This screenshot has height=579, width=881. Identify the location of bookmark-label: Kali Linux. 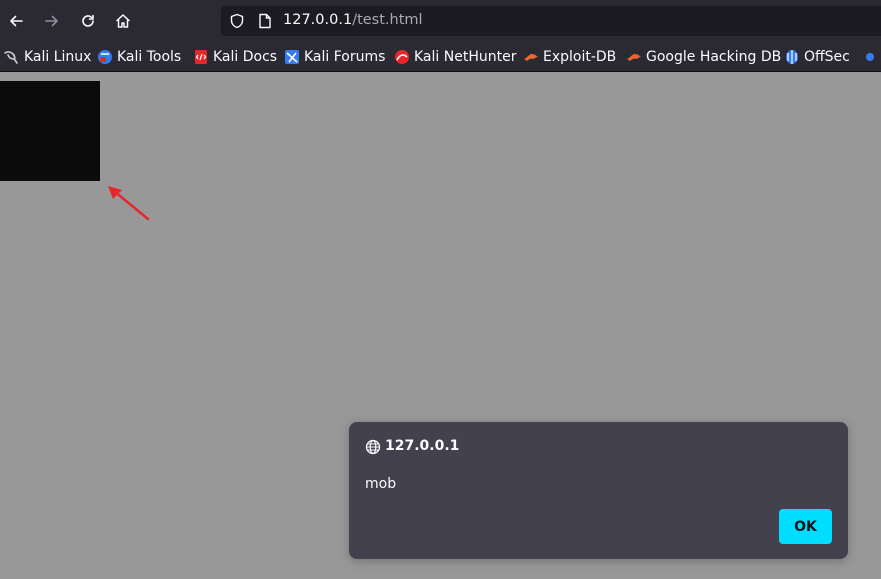
(58, 57).